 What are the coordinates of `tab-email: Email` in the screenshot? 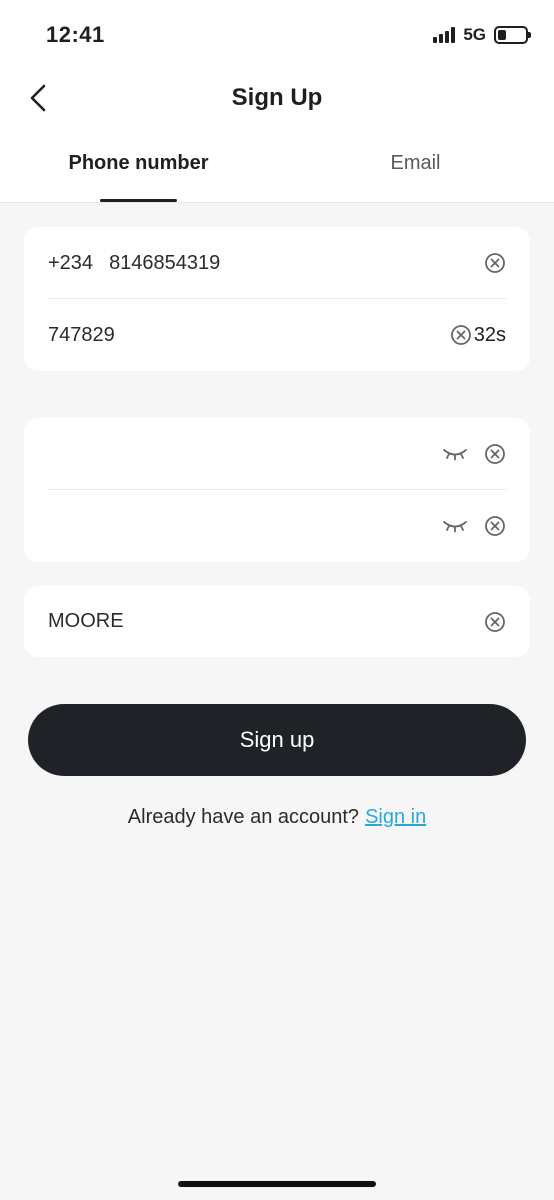 It's located at (415, 163).